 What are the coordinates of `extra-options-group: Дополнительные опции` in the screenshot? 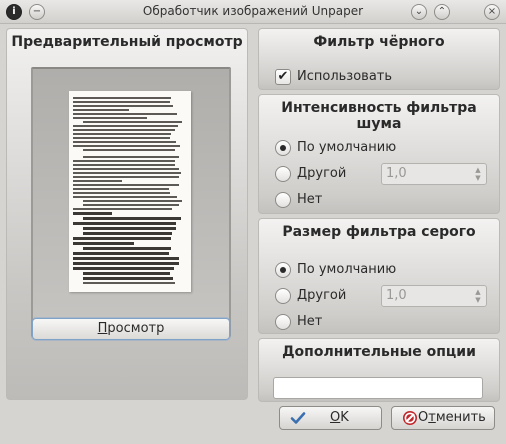 It's located at (379, 370).